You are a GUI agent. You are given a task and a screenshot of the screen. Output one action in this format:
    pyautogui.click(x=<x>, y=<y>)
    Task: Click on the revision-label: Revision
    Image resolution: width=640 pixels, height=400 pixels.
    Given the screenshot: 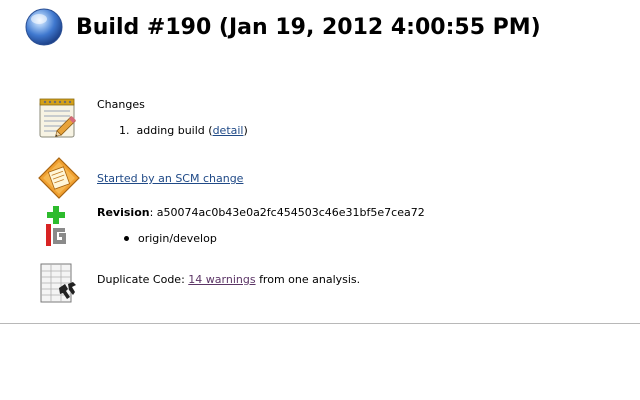 What is the action you would take?
    pyautogui.click(x=123, y=212)
    